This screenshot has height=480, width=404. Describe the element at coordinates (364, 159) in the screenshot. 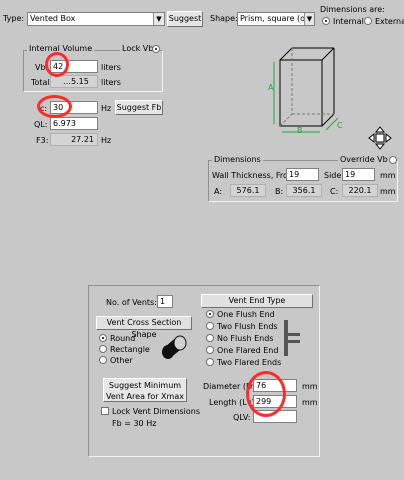

I see `override-vb-label: Override Vb` at that location.